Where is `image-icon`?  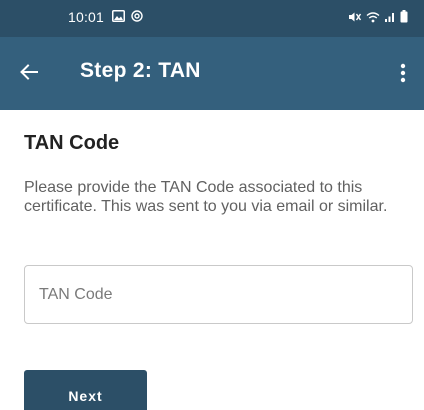
image-icon is located at coordinates (118, 16).